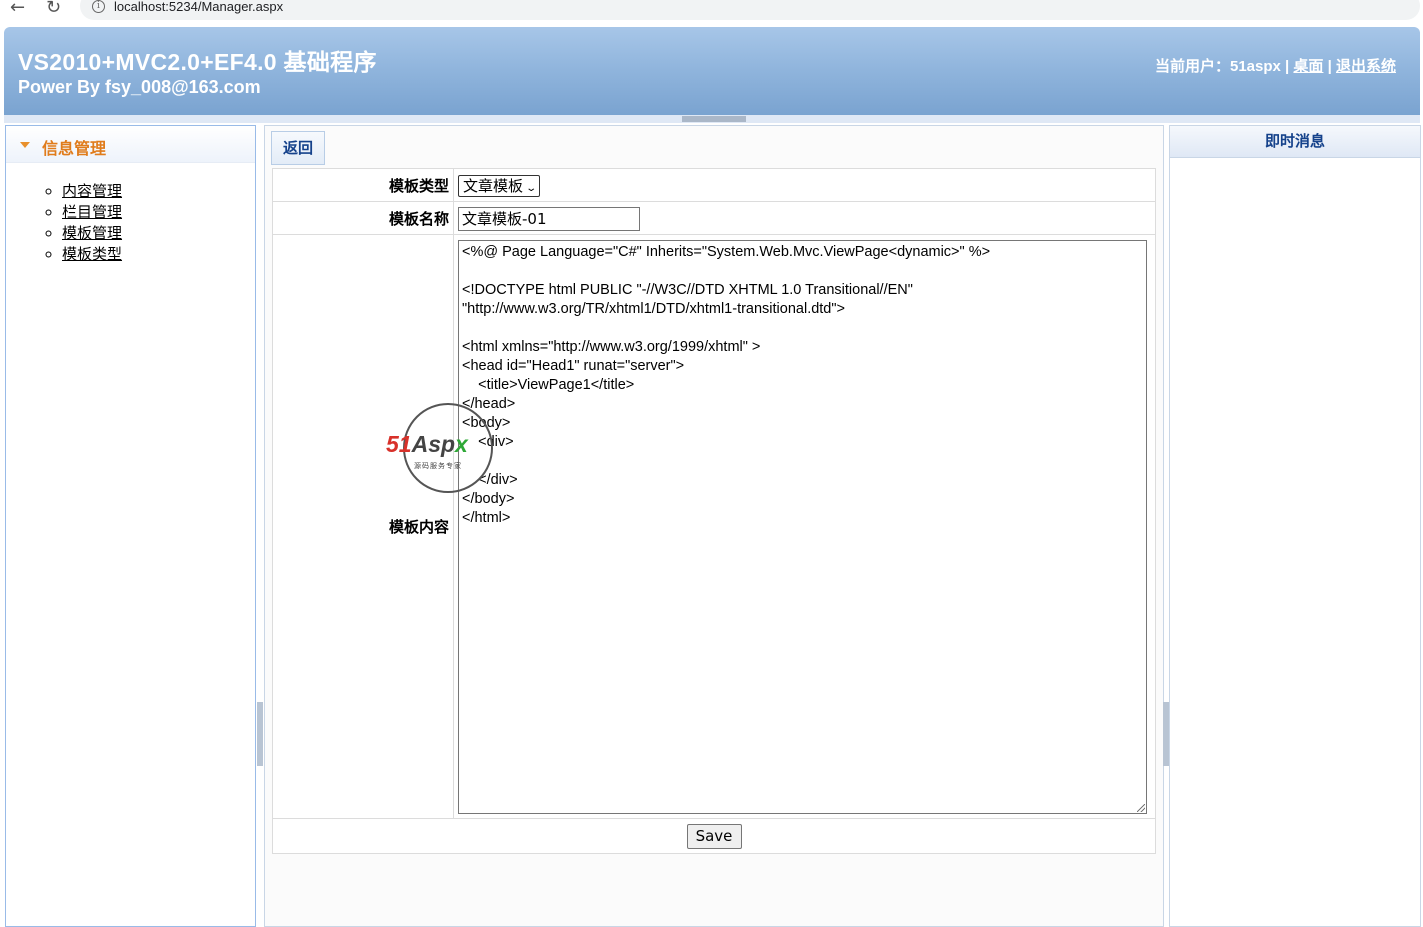 The height and width of the screenshot is (927, 1423). What do you see at coordinates (92, 254) in the screenshot?
I see `sidebar-link-template-type: 模板类型` at bounding box center [92, 254].